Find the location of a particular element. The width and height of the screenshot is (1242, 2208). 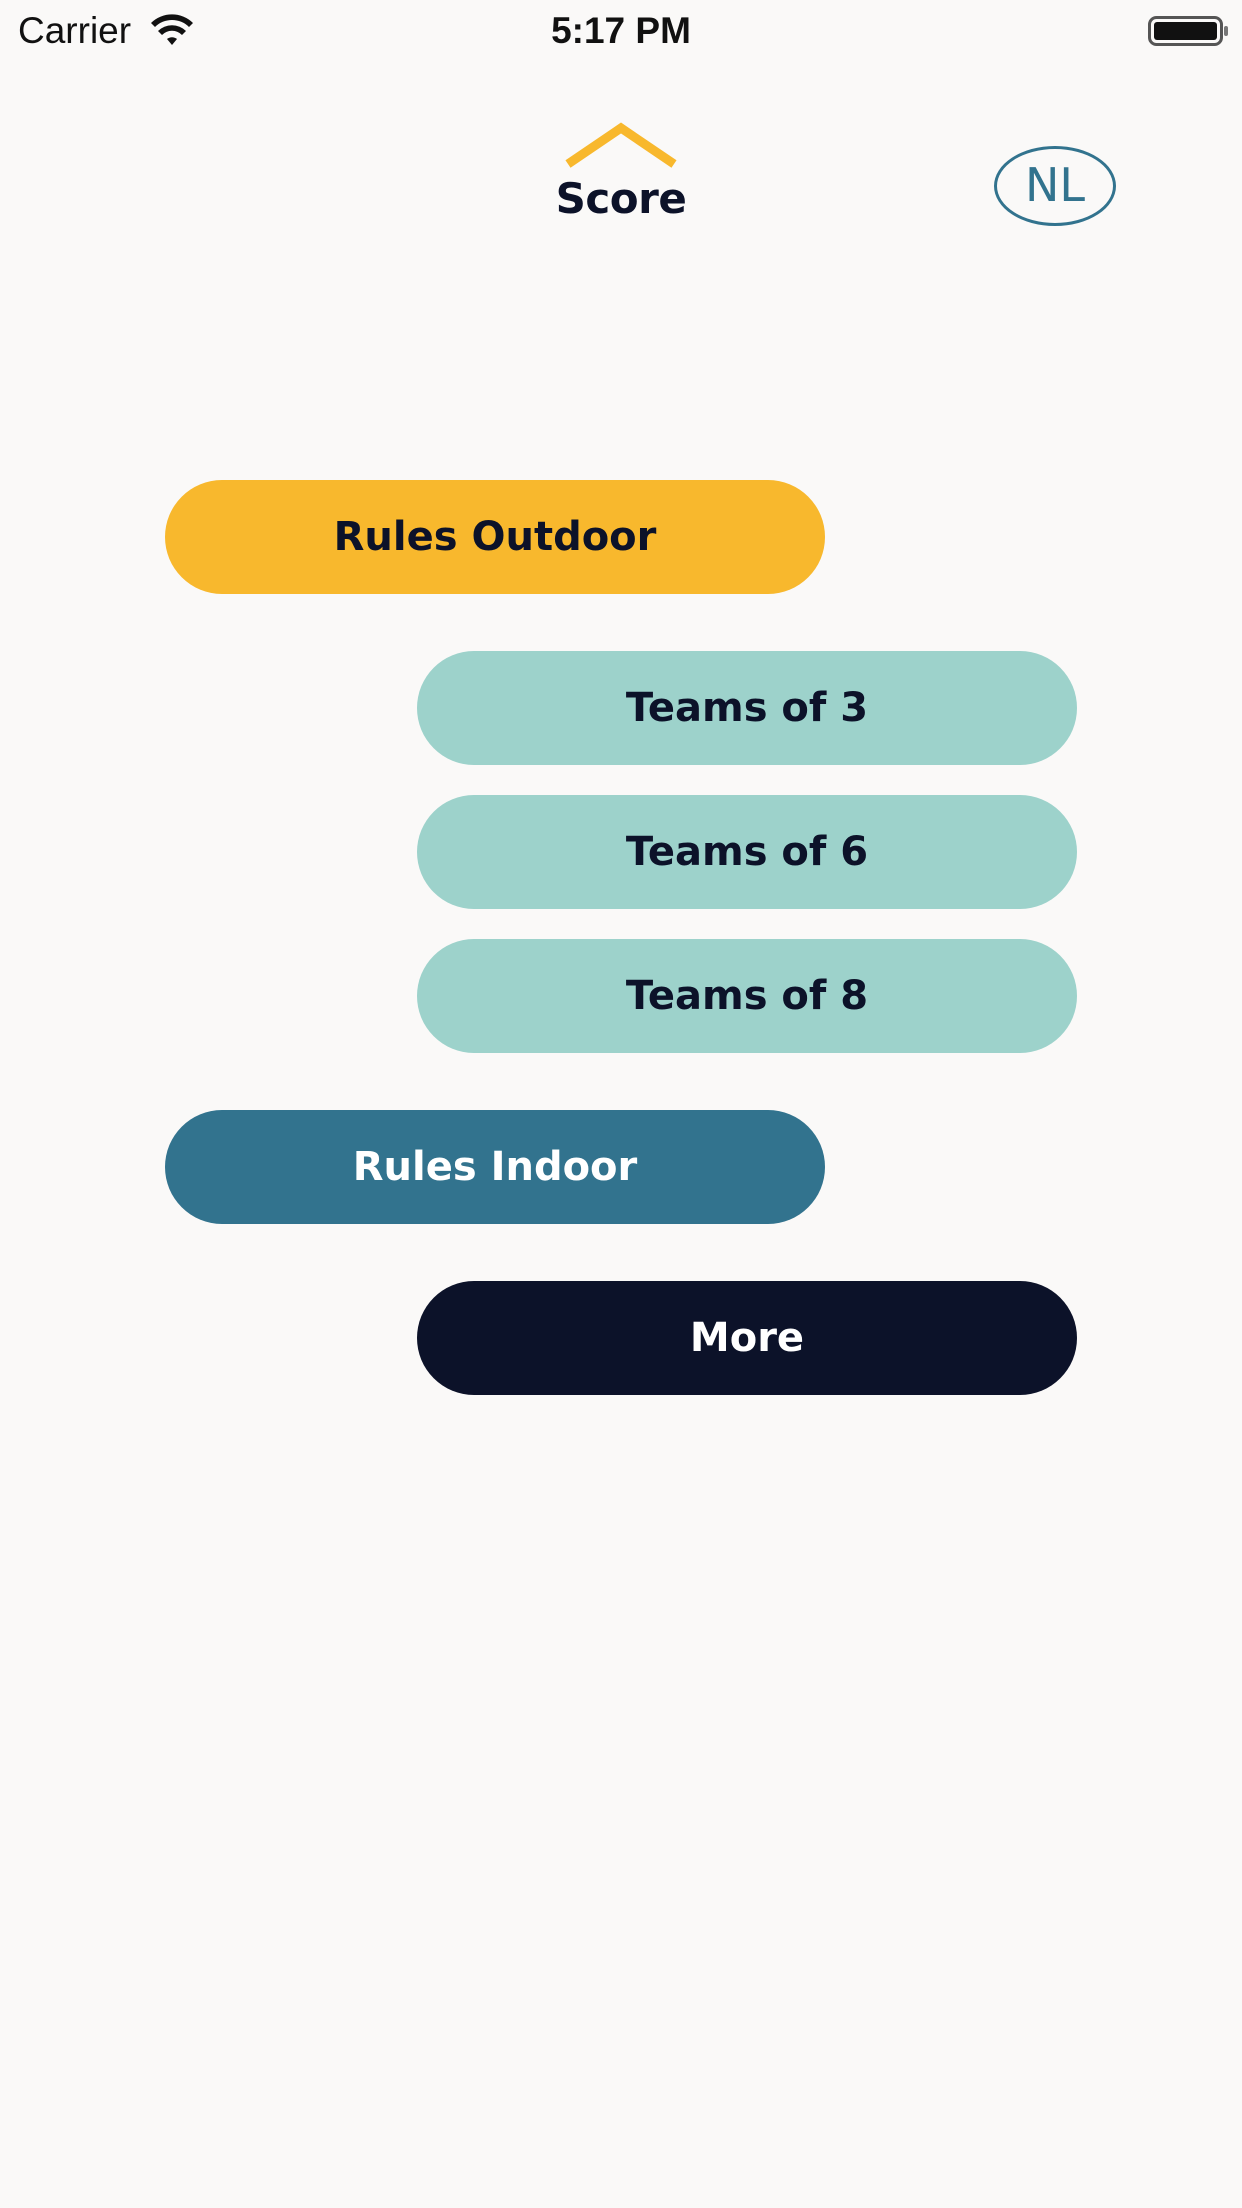

more-button: More is located at coordinates (747, 1338).